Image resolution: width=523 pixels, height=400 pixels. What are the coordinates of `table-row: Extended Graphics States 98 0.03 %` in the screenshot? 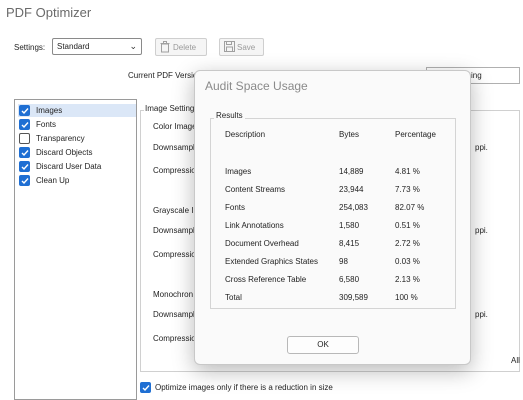 It's located at (333, 264).